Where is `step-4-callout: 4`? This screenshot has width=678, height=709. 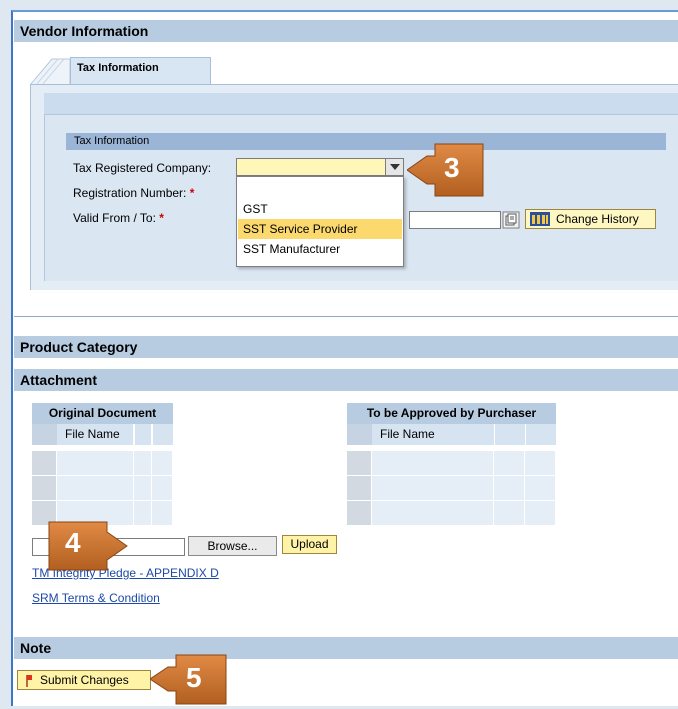
step-4-callout: 4 is located at coordinates (88, 546).